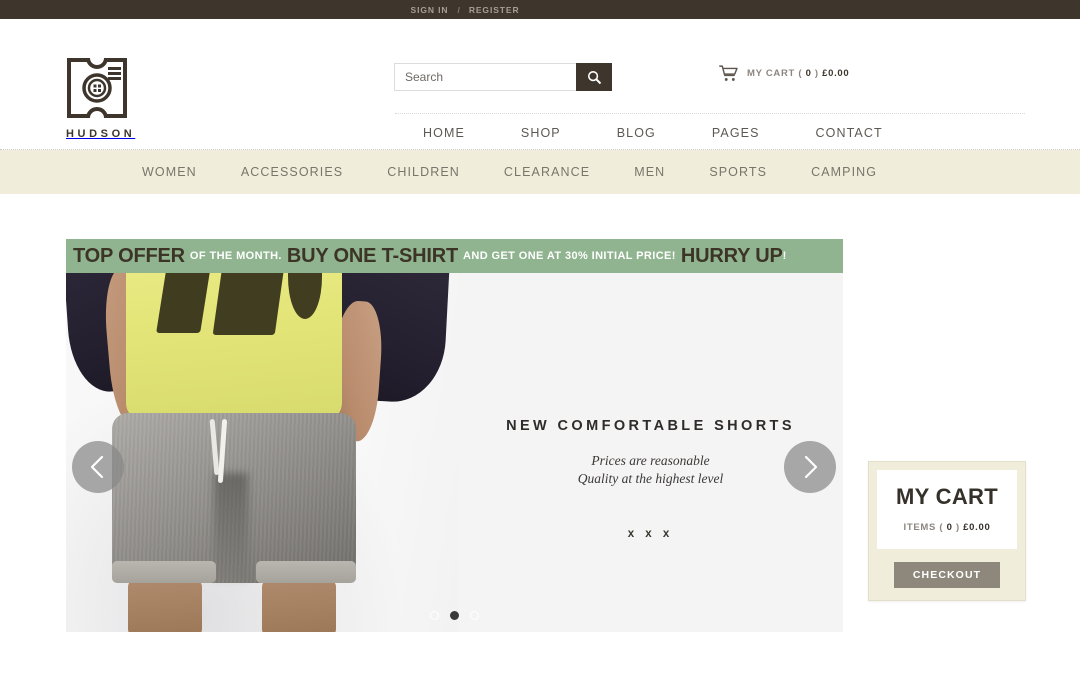 This screenshot has width=1080, height=675. Describe the element at coordinates (849, 133) in the screenshot. I see `nav-item-contact: CONTACT` at that location.